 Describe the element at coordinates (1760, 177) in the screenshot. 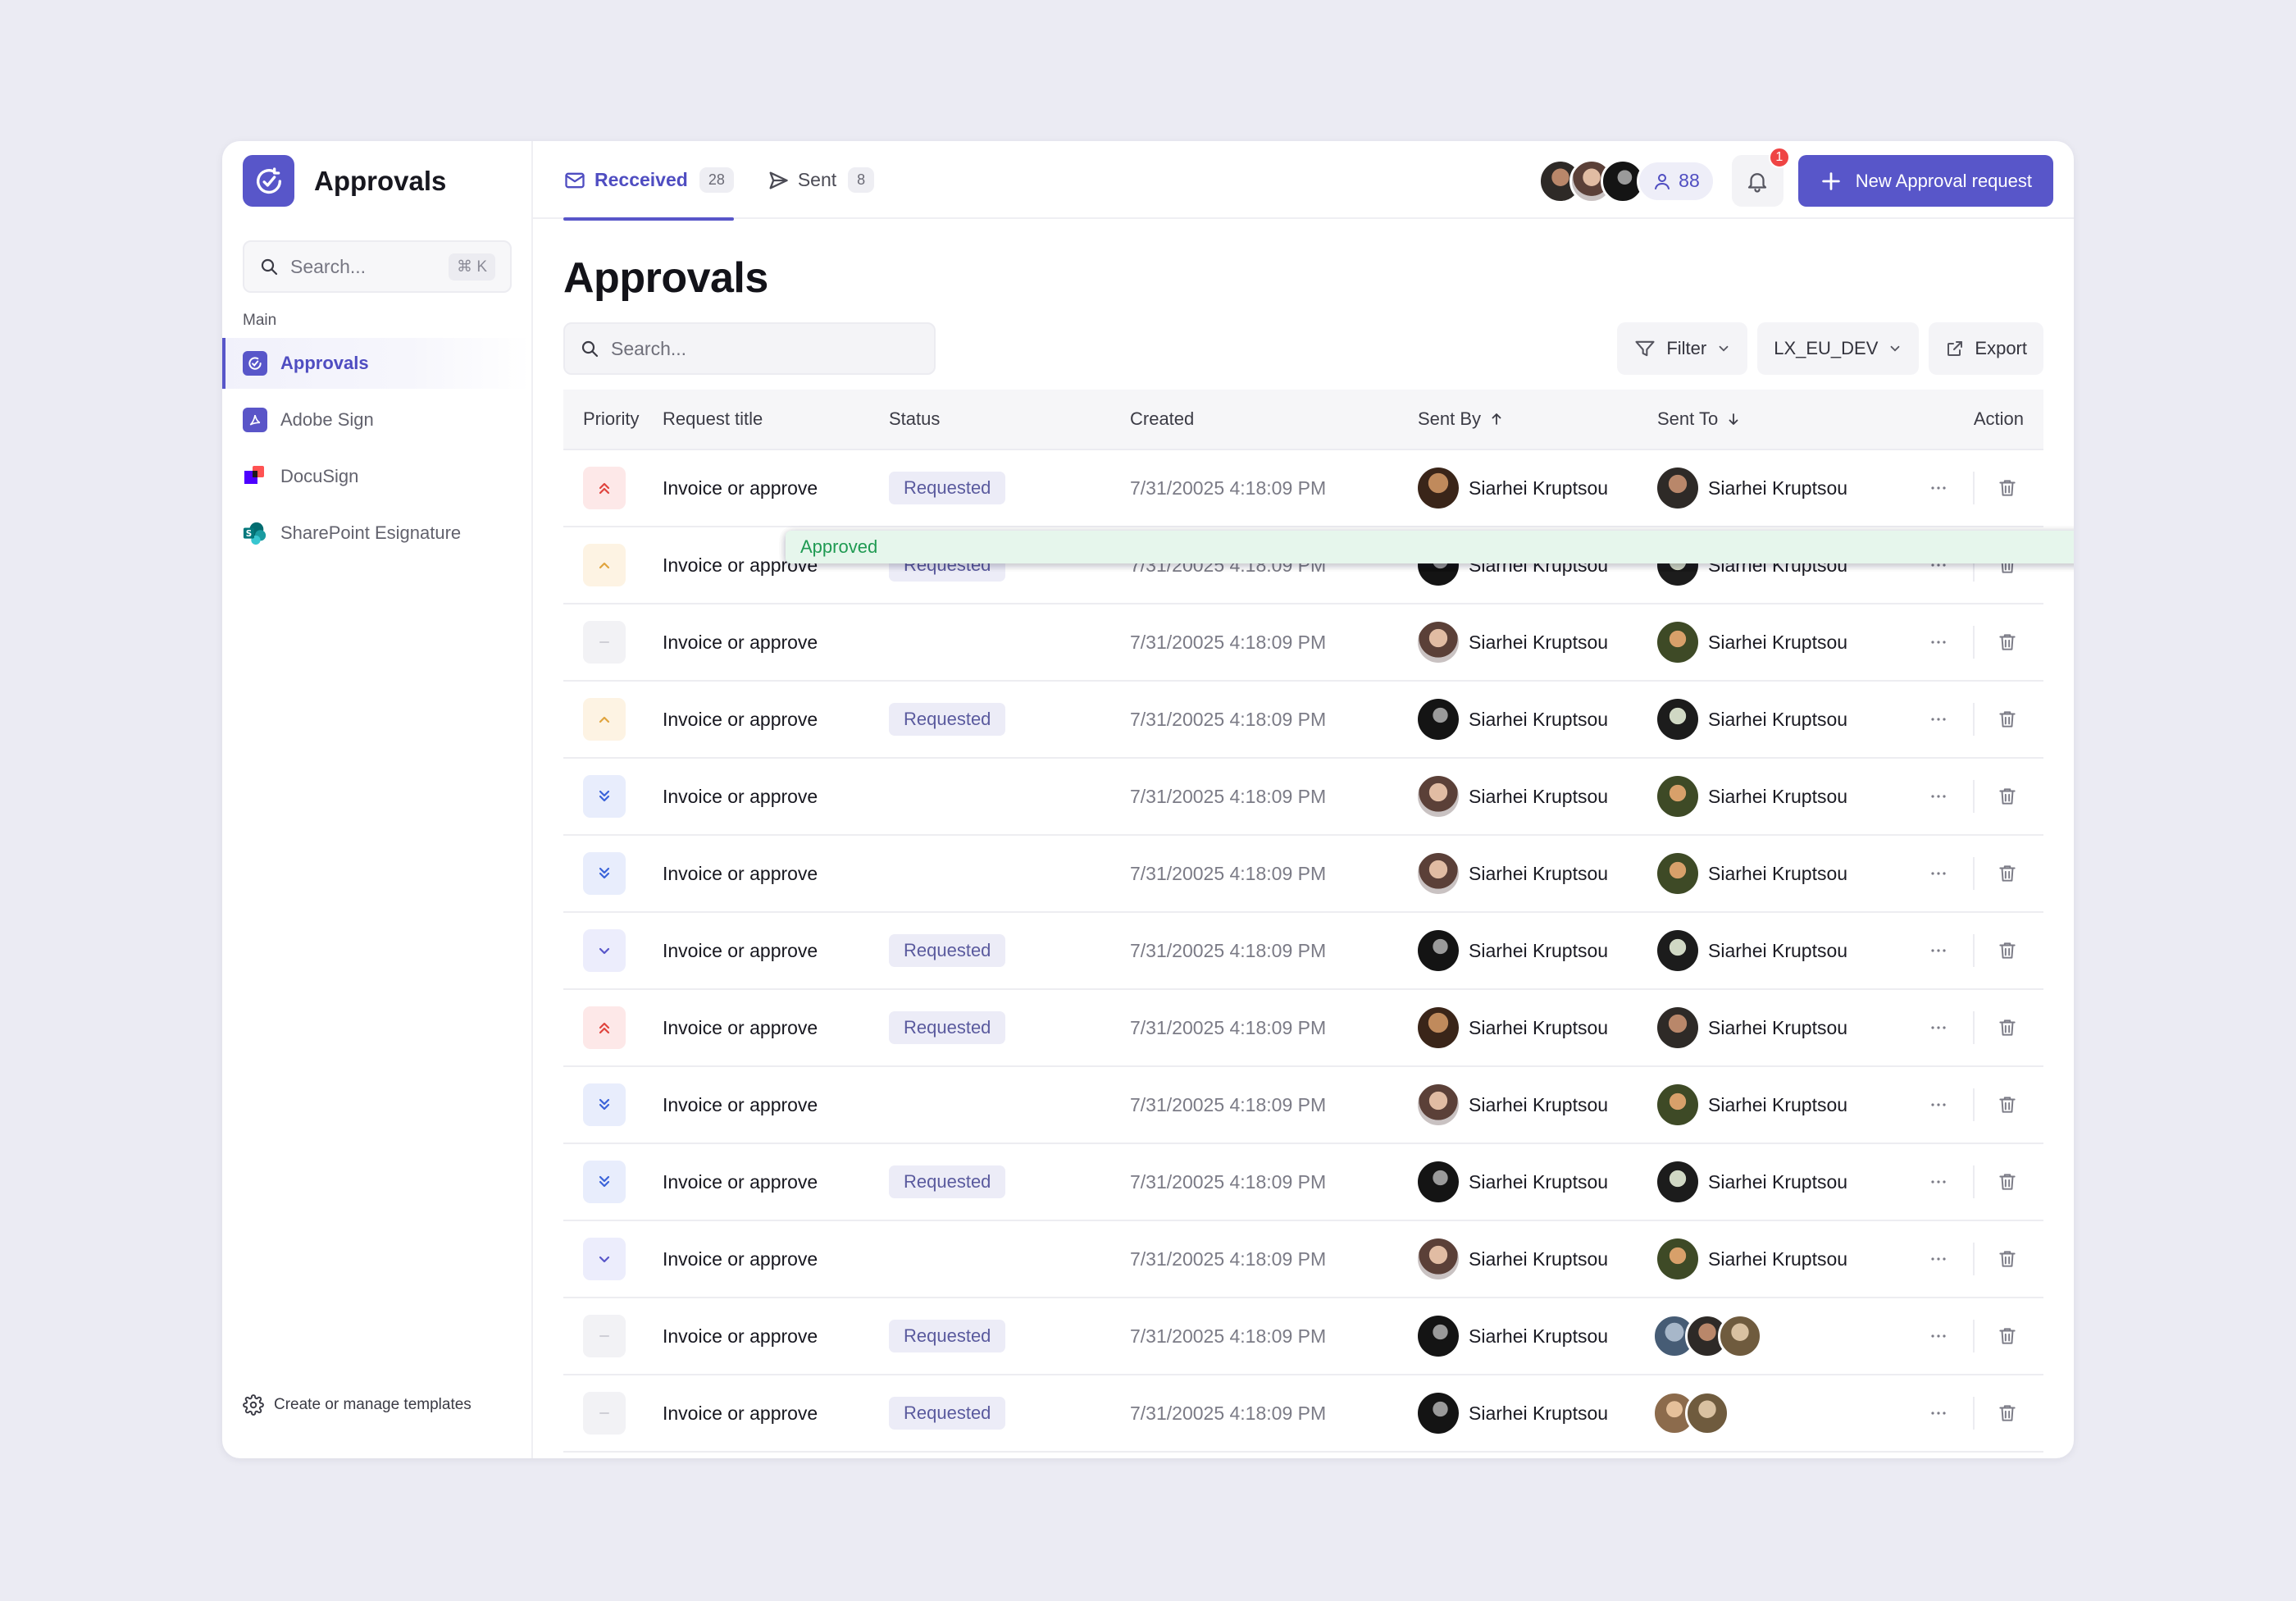

I see `notifications-button: 1` at that location.